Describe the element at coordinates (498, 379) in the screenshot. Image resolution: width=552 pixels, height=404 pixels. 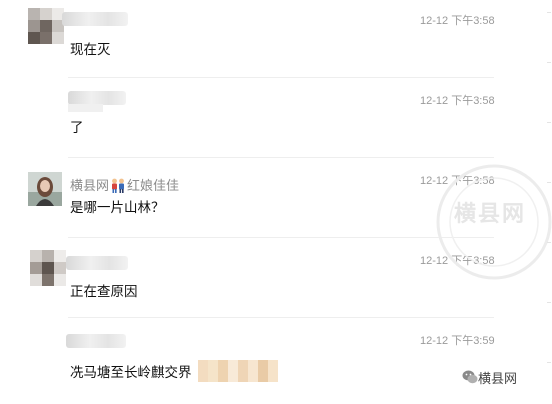
I see `brand-label: 横县网` at that location.